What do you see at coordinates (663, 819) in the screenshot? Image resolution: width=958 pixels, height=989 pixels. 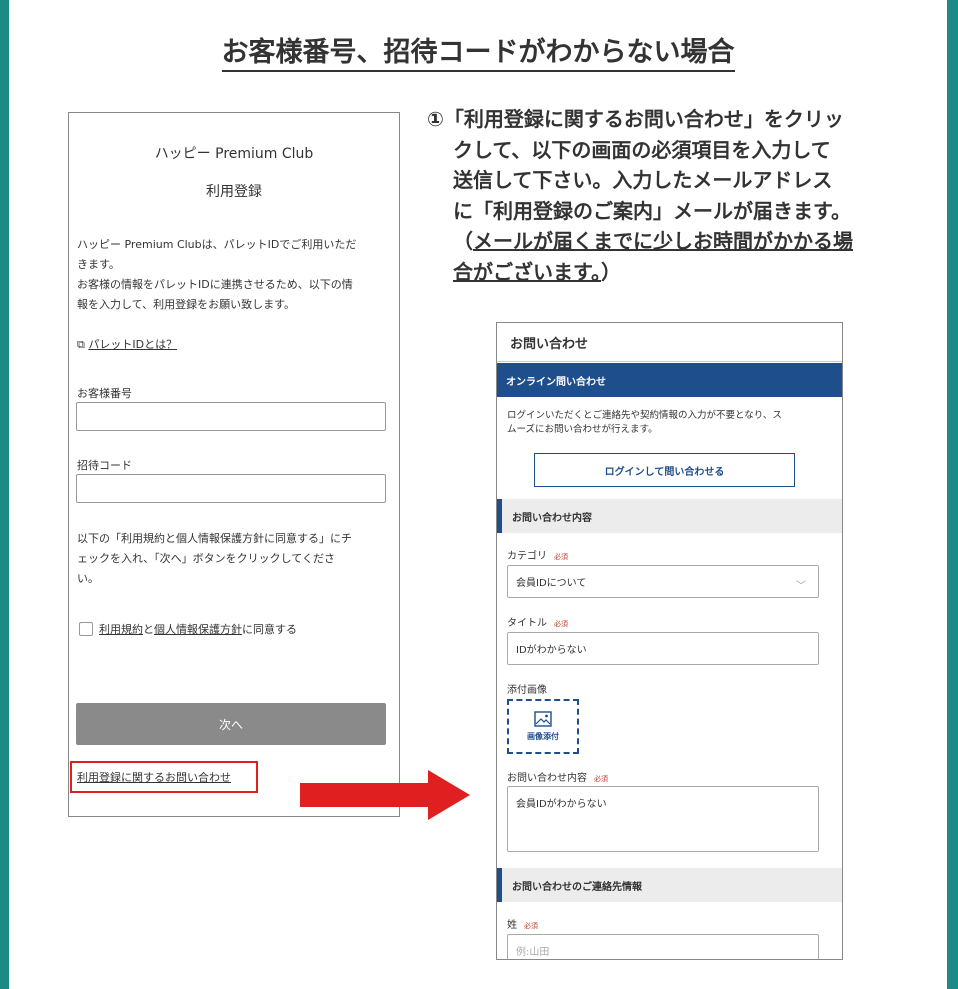 I see `content-textarea: 会員IDがわからない` at bounding box center [663, 819].